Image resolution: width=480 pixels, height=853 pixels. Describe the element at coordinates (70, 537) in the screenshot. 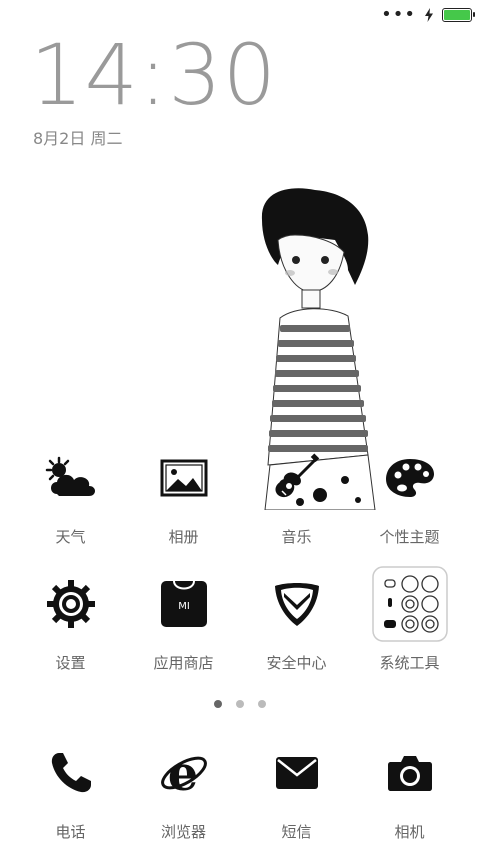

I see `app-label: 天气` at that location.